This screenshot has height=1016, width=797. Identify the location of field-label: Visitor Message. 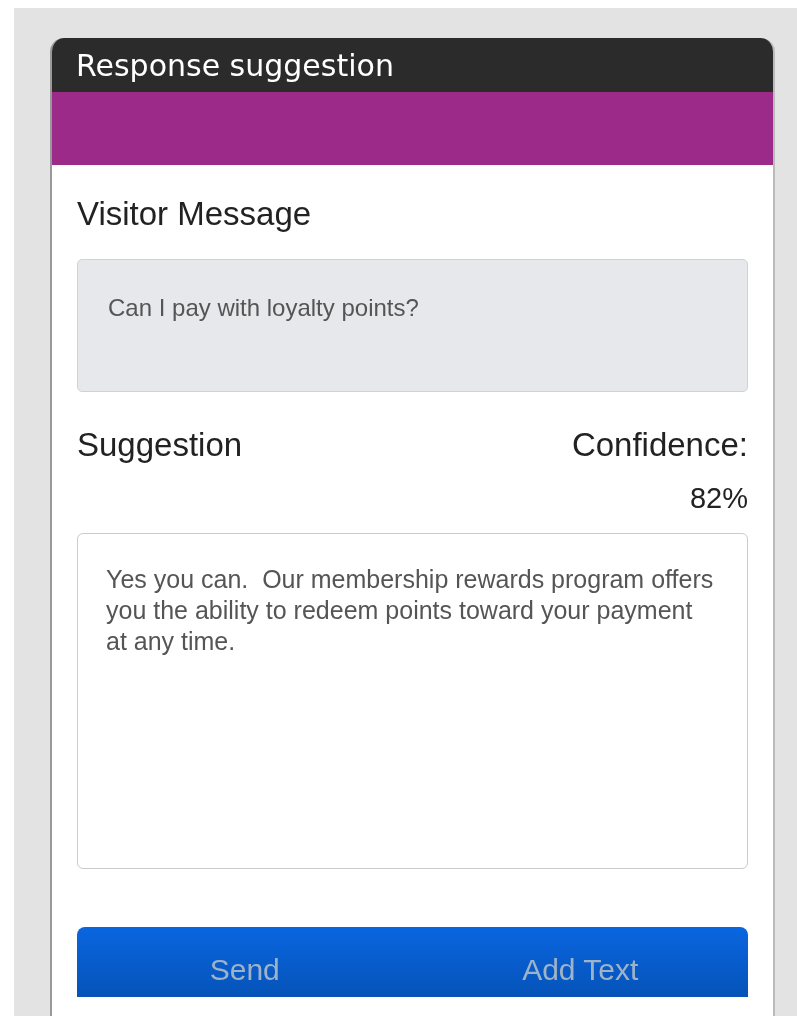
(195, 214).